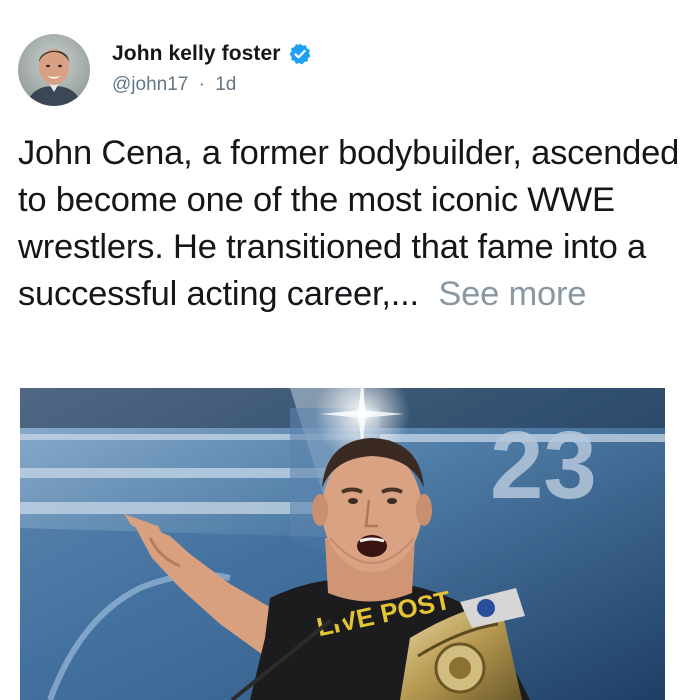 The image size is (700, 700). Describe the element at coordinates (150, 84) in the screenshot. I see `handle: @john17` at that location.